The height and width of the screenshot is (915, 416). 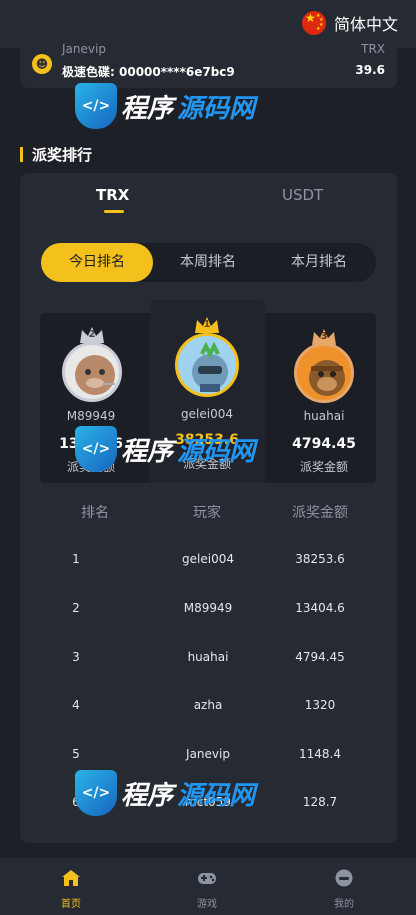 What do you see at coordinates (324, 373) in the screenshot?
I see `avatar-third` at bounding box center [324, 373].